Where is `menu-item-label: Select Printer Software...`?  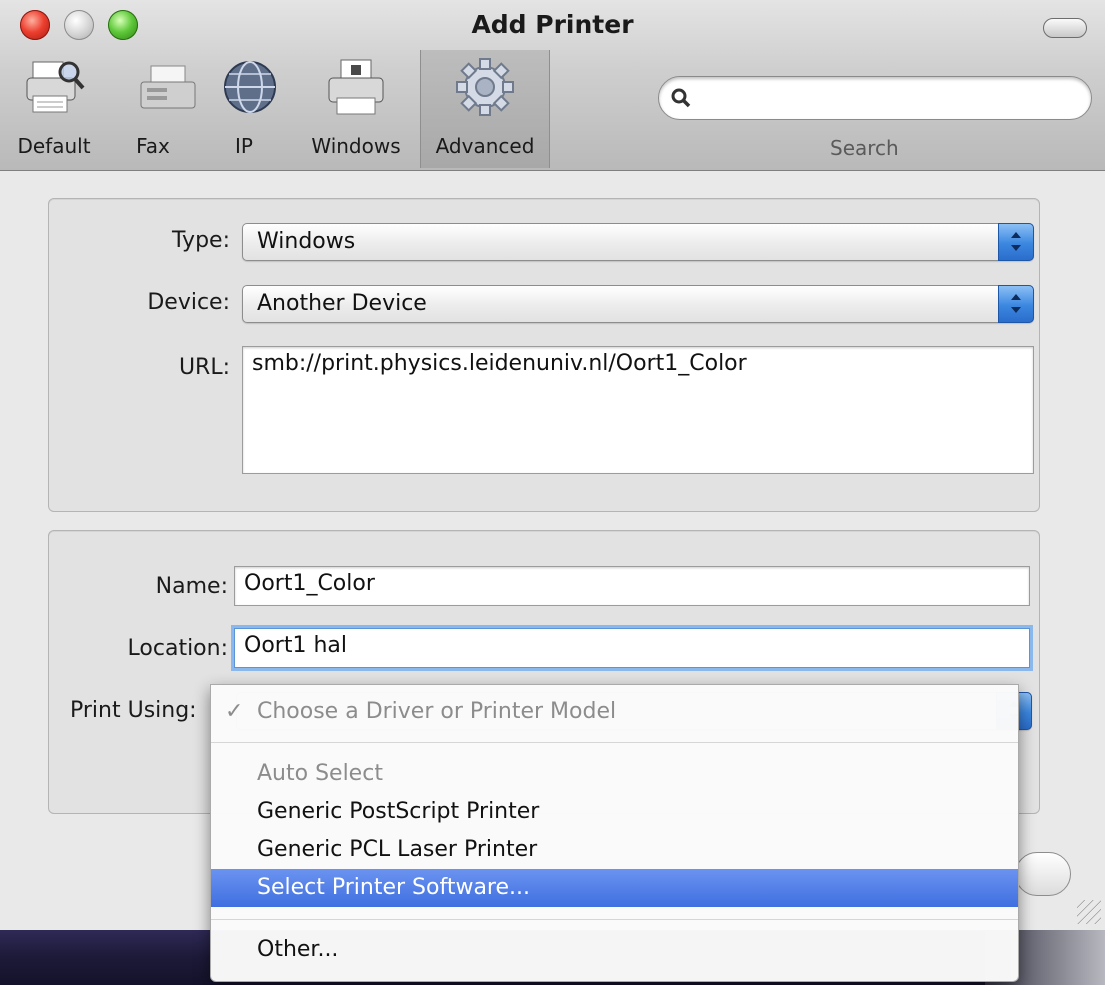 menu-item-label: Select Printer Software... is located at coordinates (394, 887).